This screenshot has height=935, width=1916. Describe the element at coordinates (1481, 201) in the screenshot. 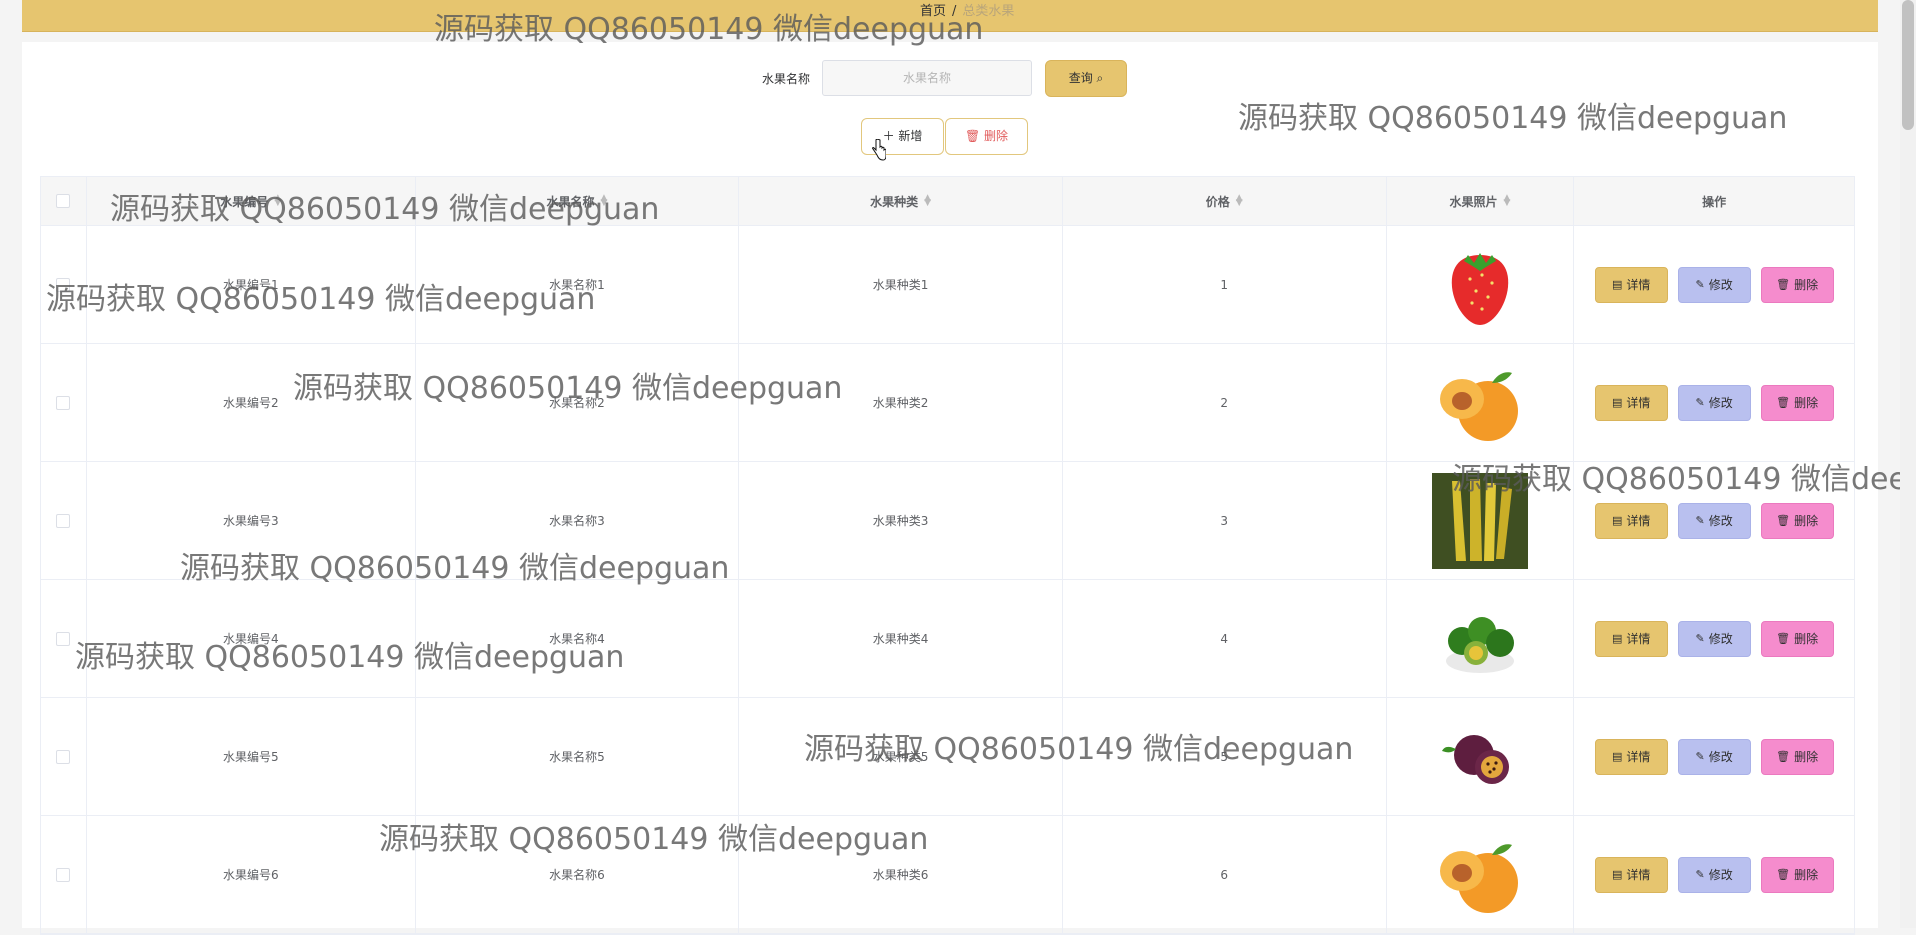

I see `header-photo: 水果照片 ▲ ▼` at that location.